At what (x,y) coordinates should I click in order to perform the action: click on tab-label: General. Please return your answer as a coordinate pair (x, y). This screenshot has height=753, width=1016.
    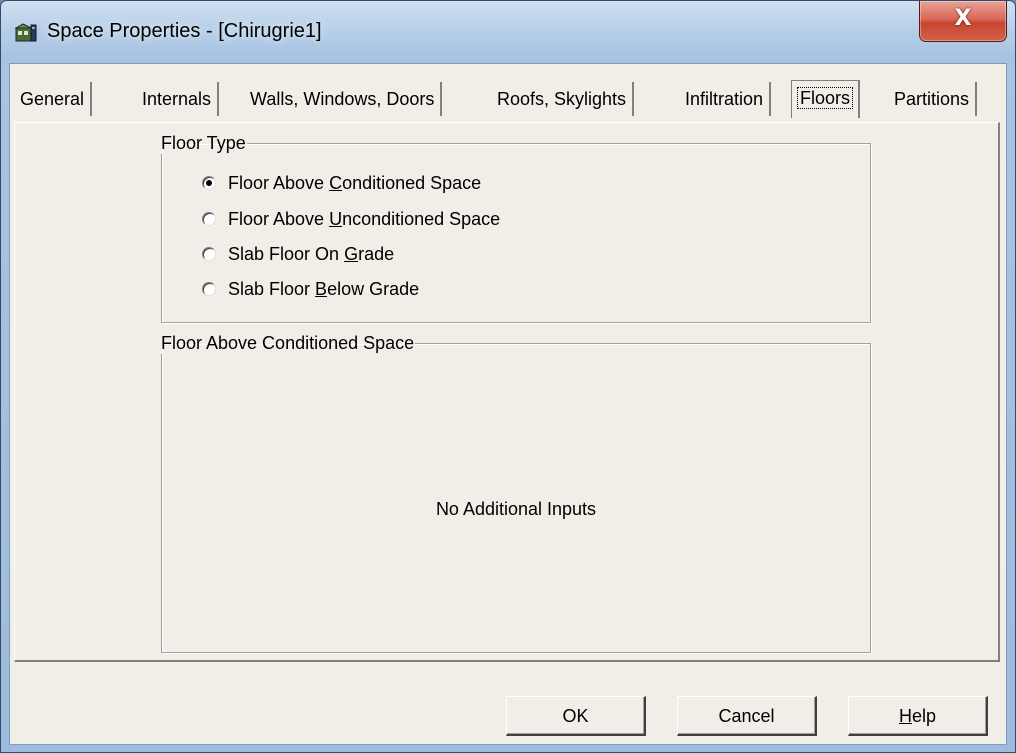
    Looking at the image, I should click on (52, 99).